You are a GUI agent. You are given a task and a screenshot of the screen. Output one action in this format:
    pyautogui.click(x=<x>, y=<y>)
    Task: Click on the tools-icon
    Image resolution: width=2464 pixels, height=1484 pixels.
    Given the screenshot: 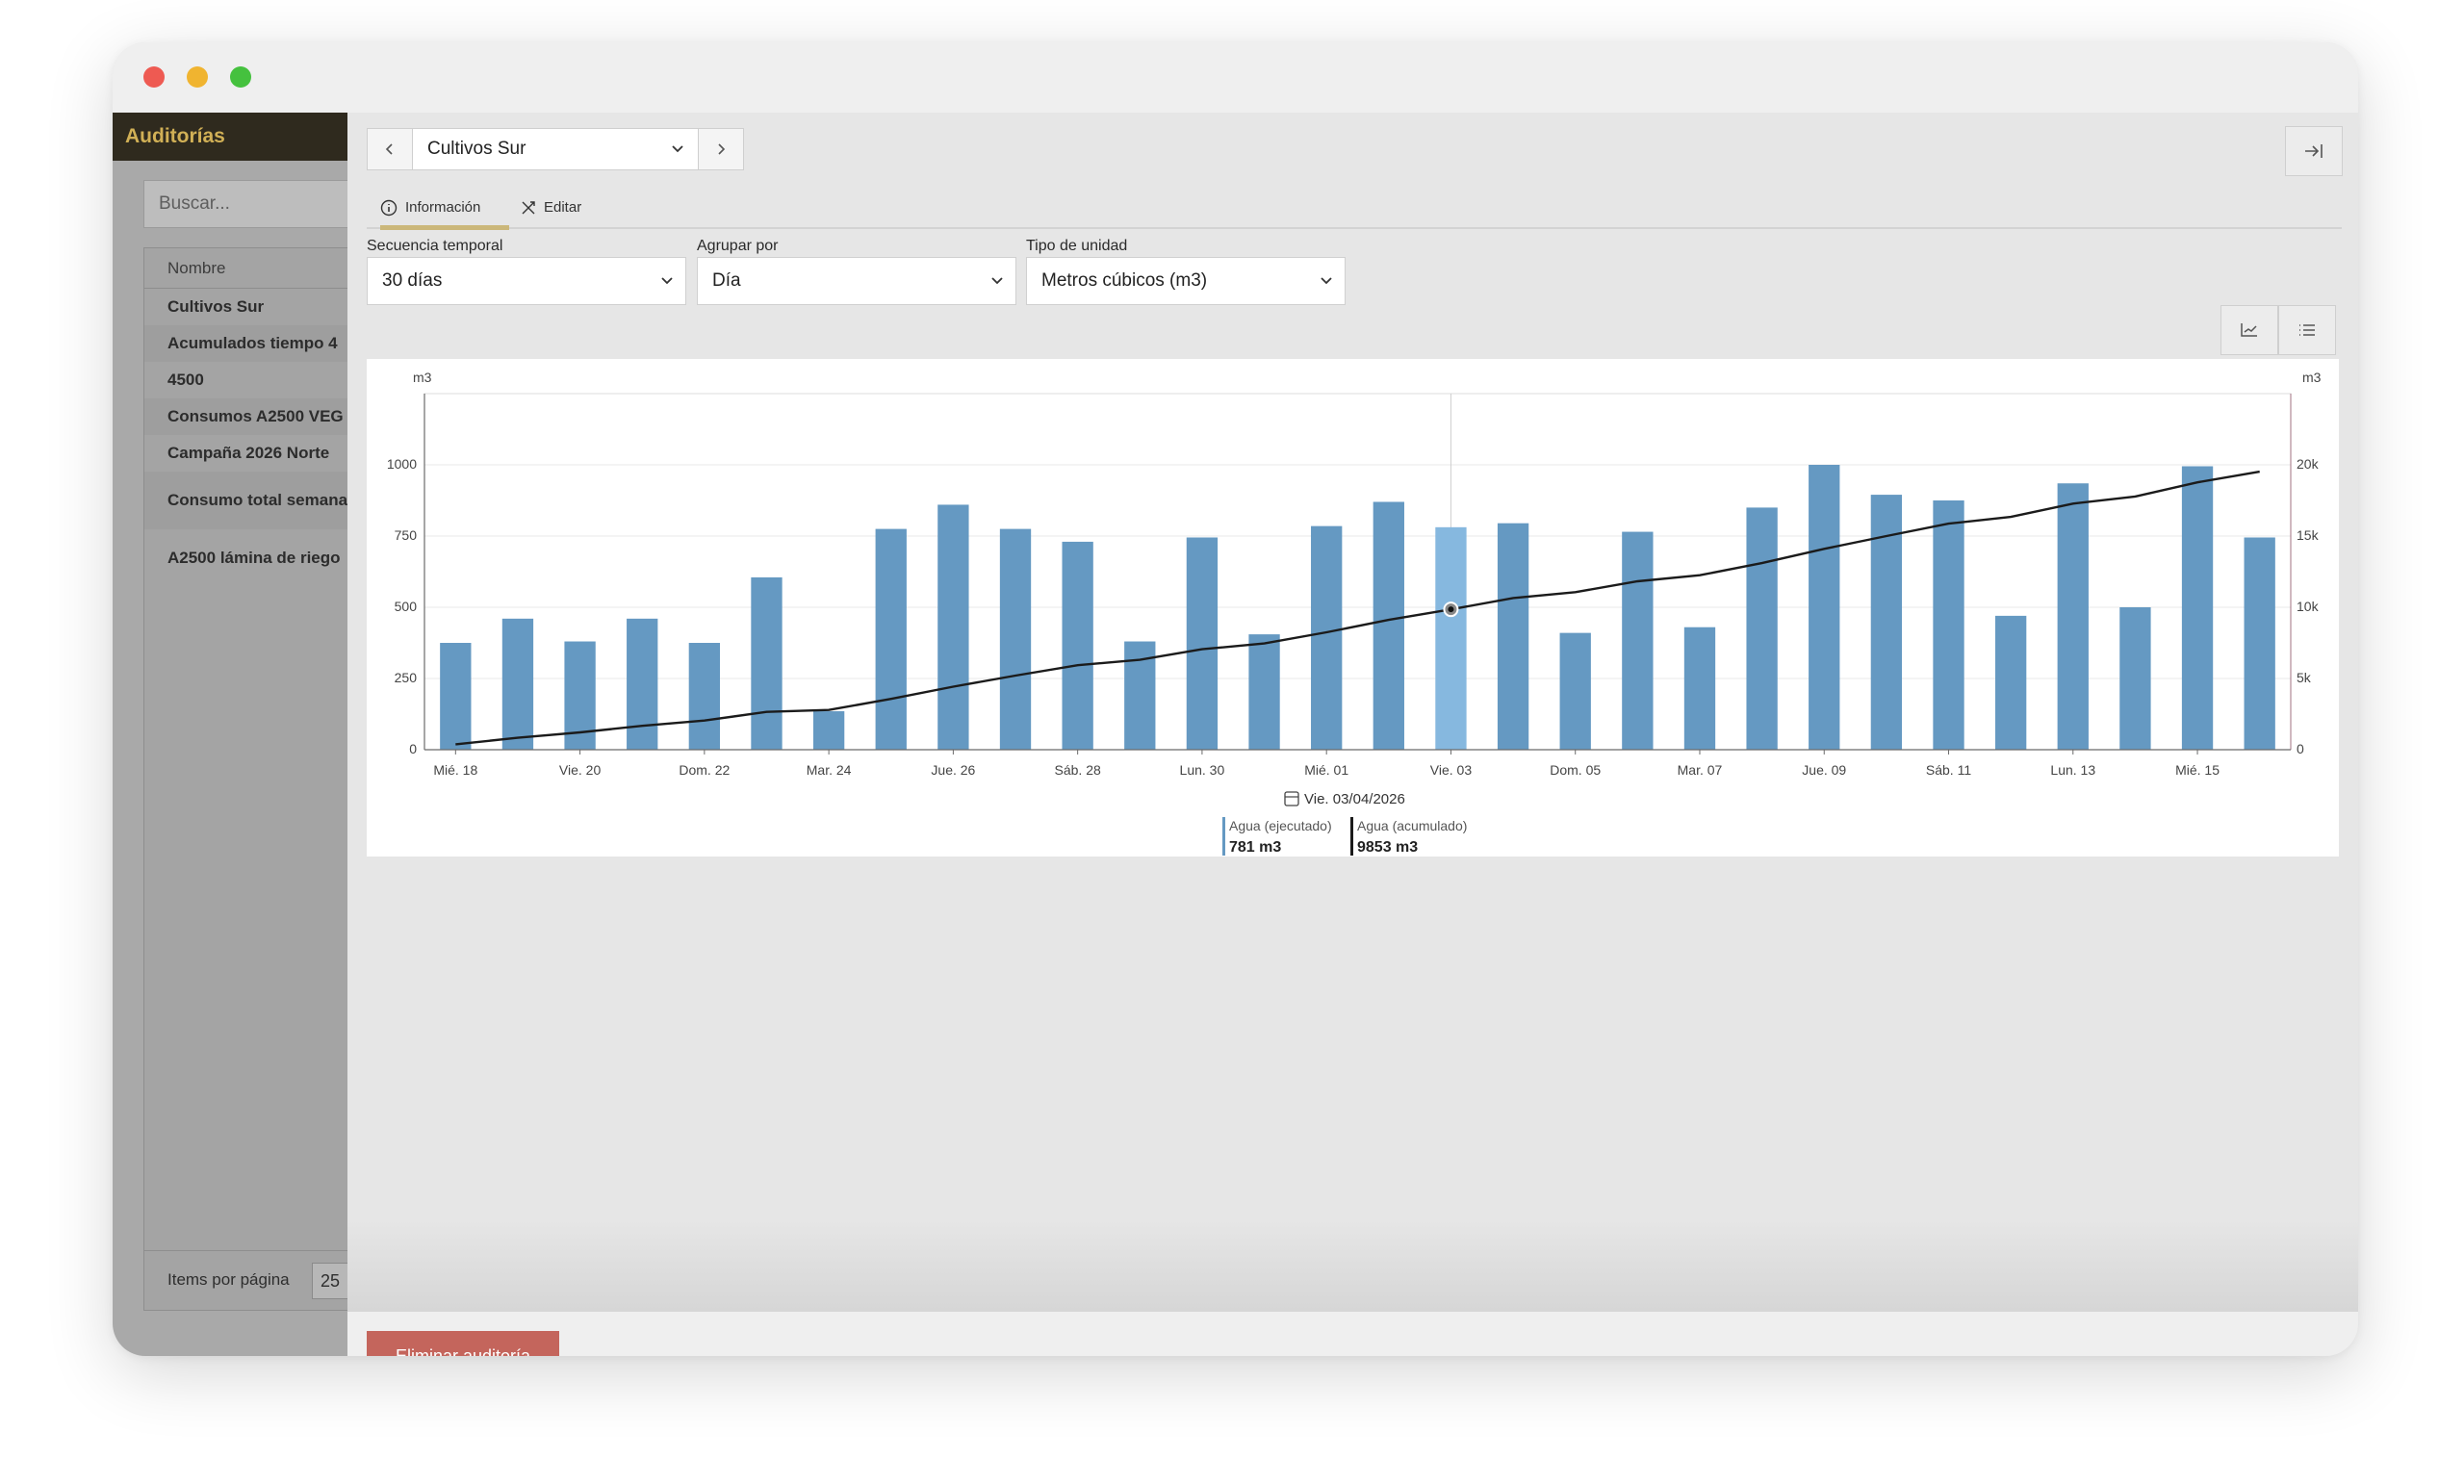 What is the action you would take?
    pyautogui.click(x=528, y=207)
    